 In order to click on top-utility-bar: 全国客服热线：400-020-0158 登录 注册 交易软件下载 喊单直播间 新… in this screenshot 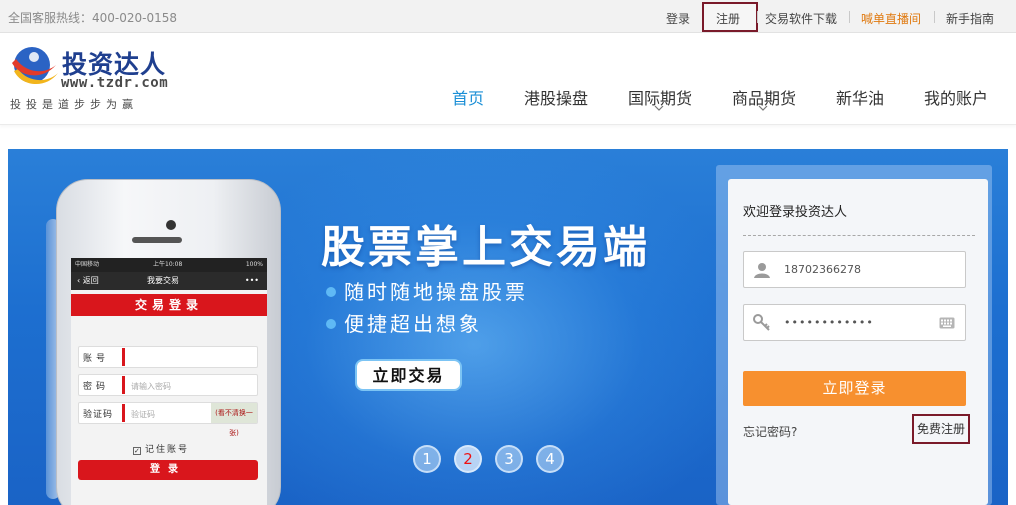, I will do `click(508, 16)`.